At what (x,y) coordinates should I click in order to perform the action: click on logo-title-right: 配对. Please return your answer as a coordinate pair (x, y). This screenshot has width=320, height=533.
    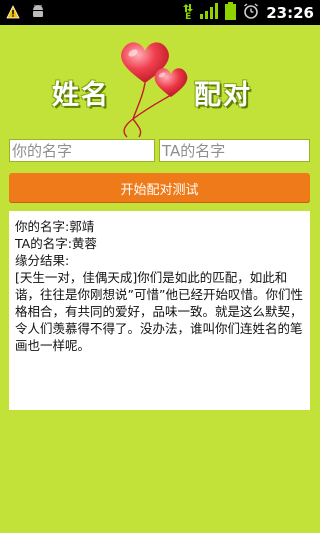
    Looking at the image, I should click on (223, 95).